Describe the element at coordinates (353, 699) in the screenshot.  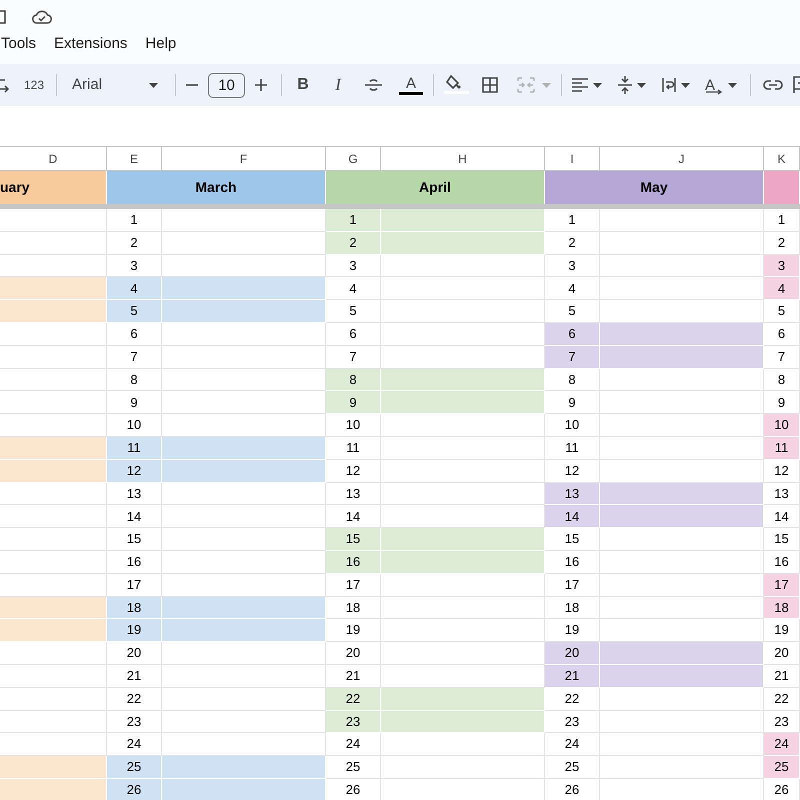
I see `day-cell: 22` at that location.